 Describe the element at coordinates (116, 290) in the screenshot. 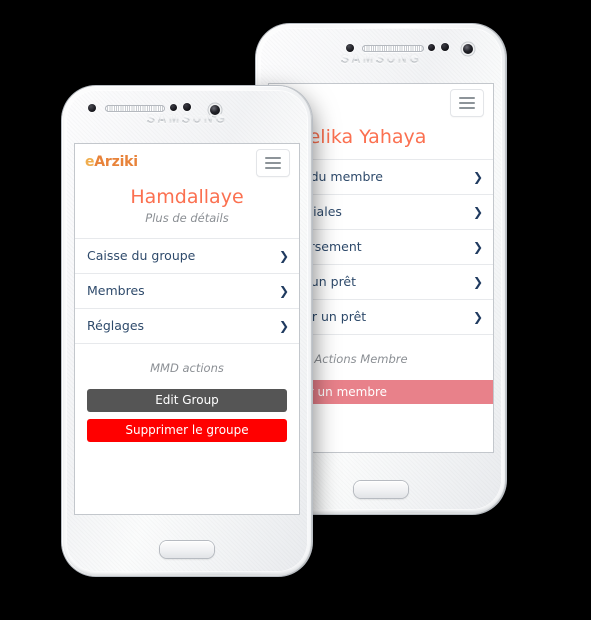

I see `list-item-label: Membres` at that location.